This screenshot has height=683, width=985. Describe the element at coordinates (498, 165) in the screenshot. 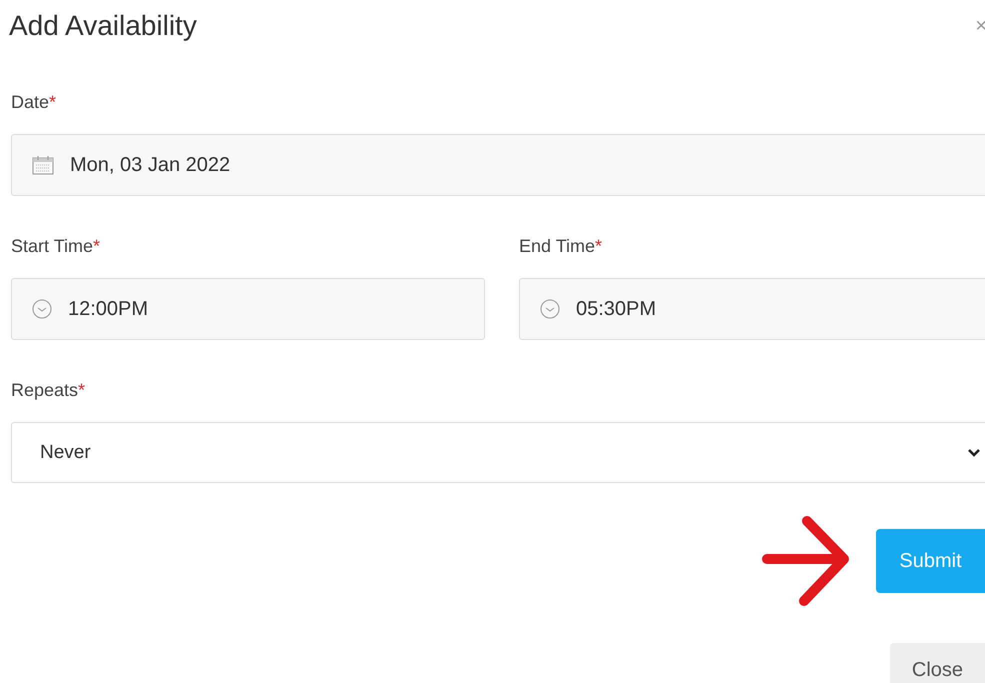

I see `date-field: Mon, 03 Jan 2022` at that location.